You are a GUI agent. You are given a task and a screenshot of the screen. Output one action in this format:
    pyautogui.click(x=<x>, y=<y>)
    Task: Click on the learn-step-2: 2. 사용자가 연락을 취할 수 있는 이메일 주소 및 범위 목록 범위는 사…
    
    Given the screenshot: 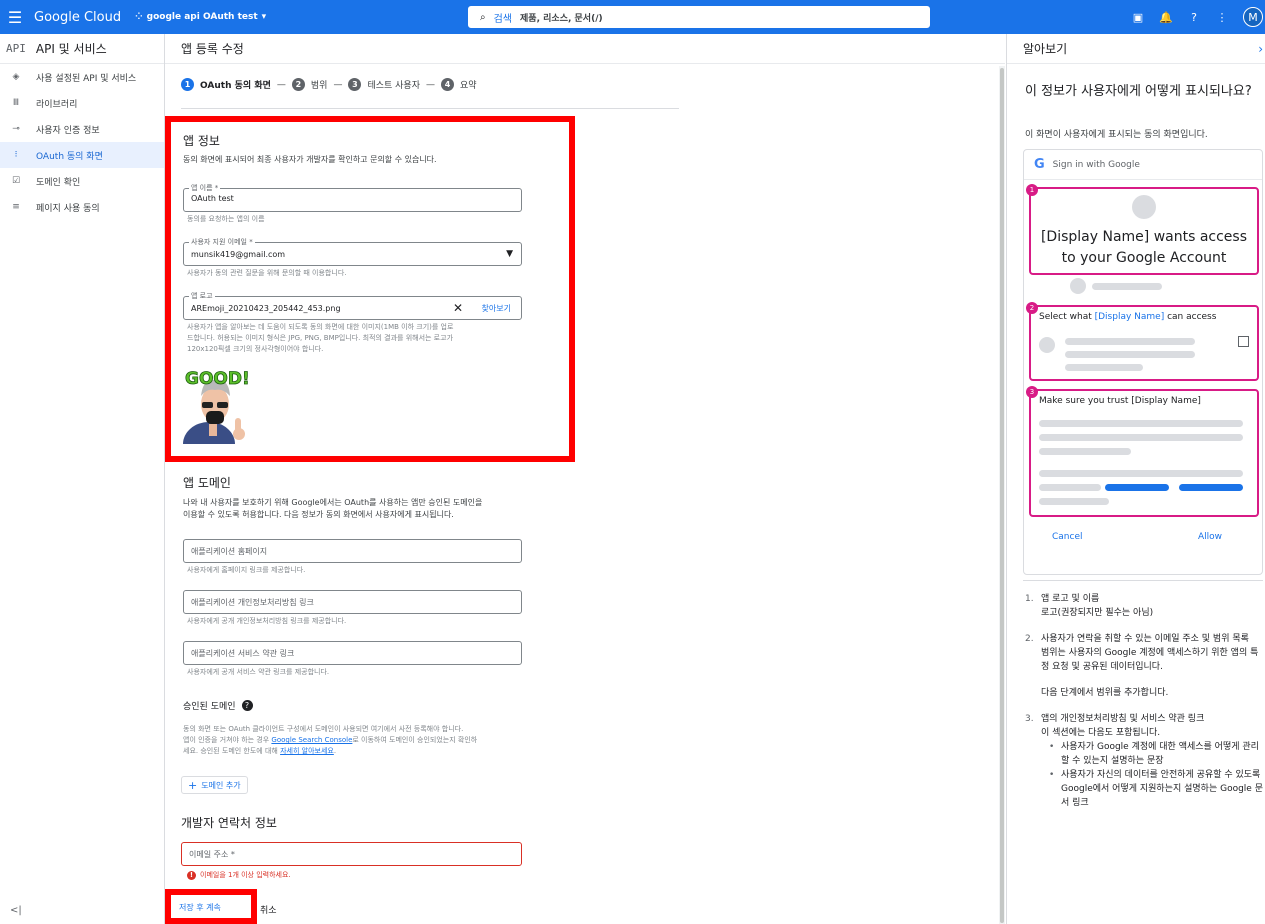 What is the action you would take?
    pyautogui.click(x=1145, y=666)
    